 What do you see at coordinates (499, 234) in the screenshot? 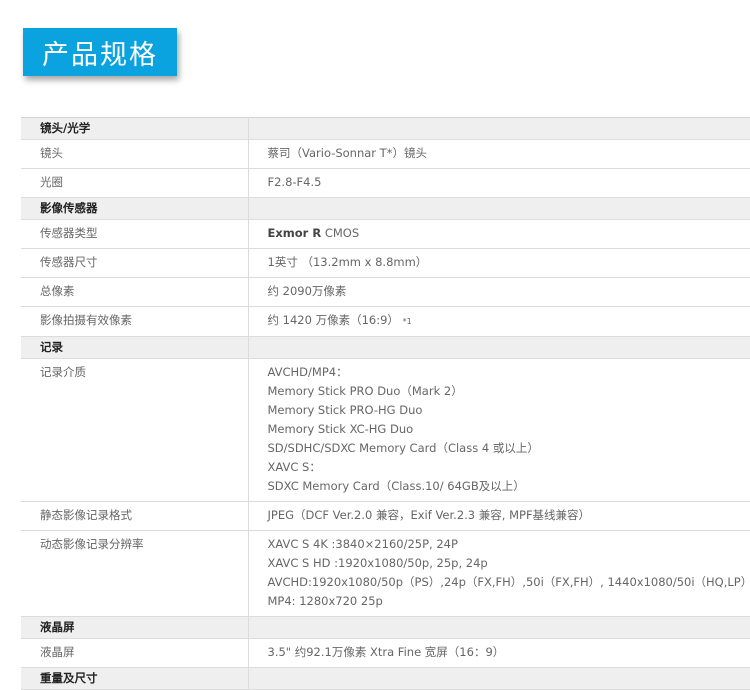
I see `row-value: Exmor R CMOS` at bounding box center [499, 234].